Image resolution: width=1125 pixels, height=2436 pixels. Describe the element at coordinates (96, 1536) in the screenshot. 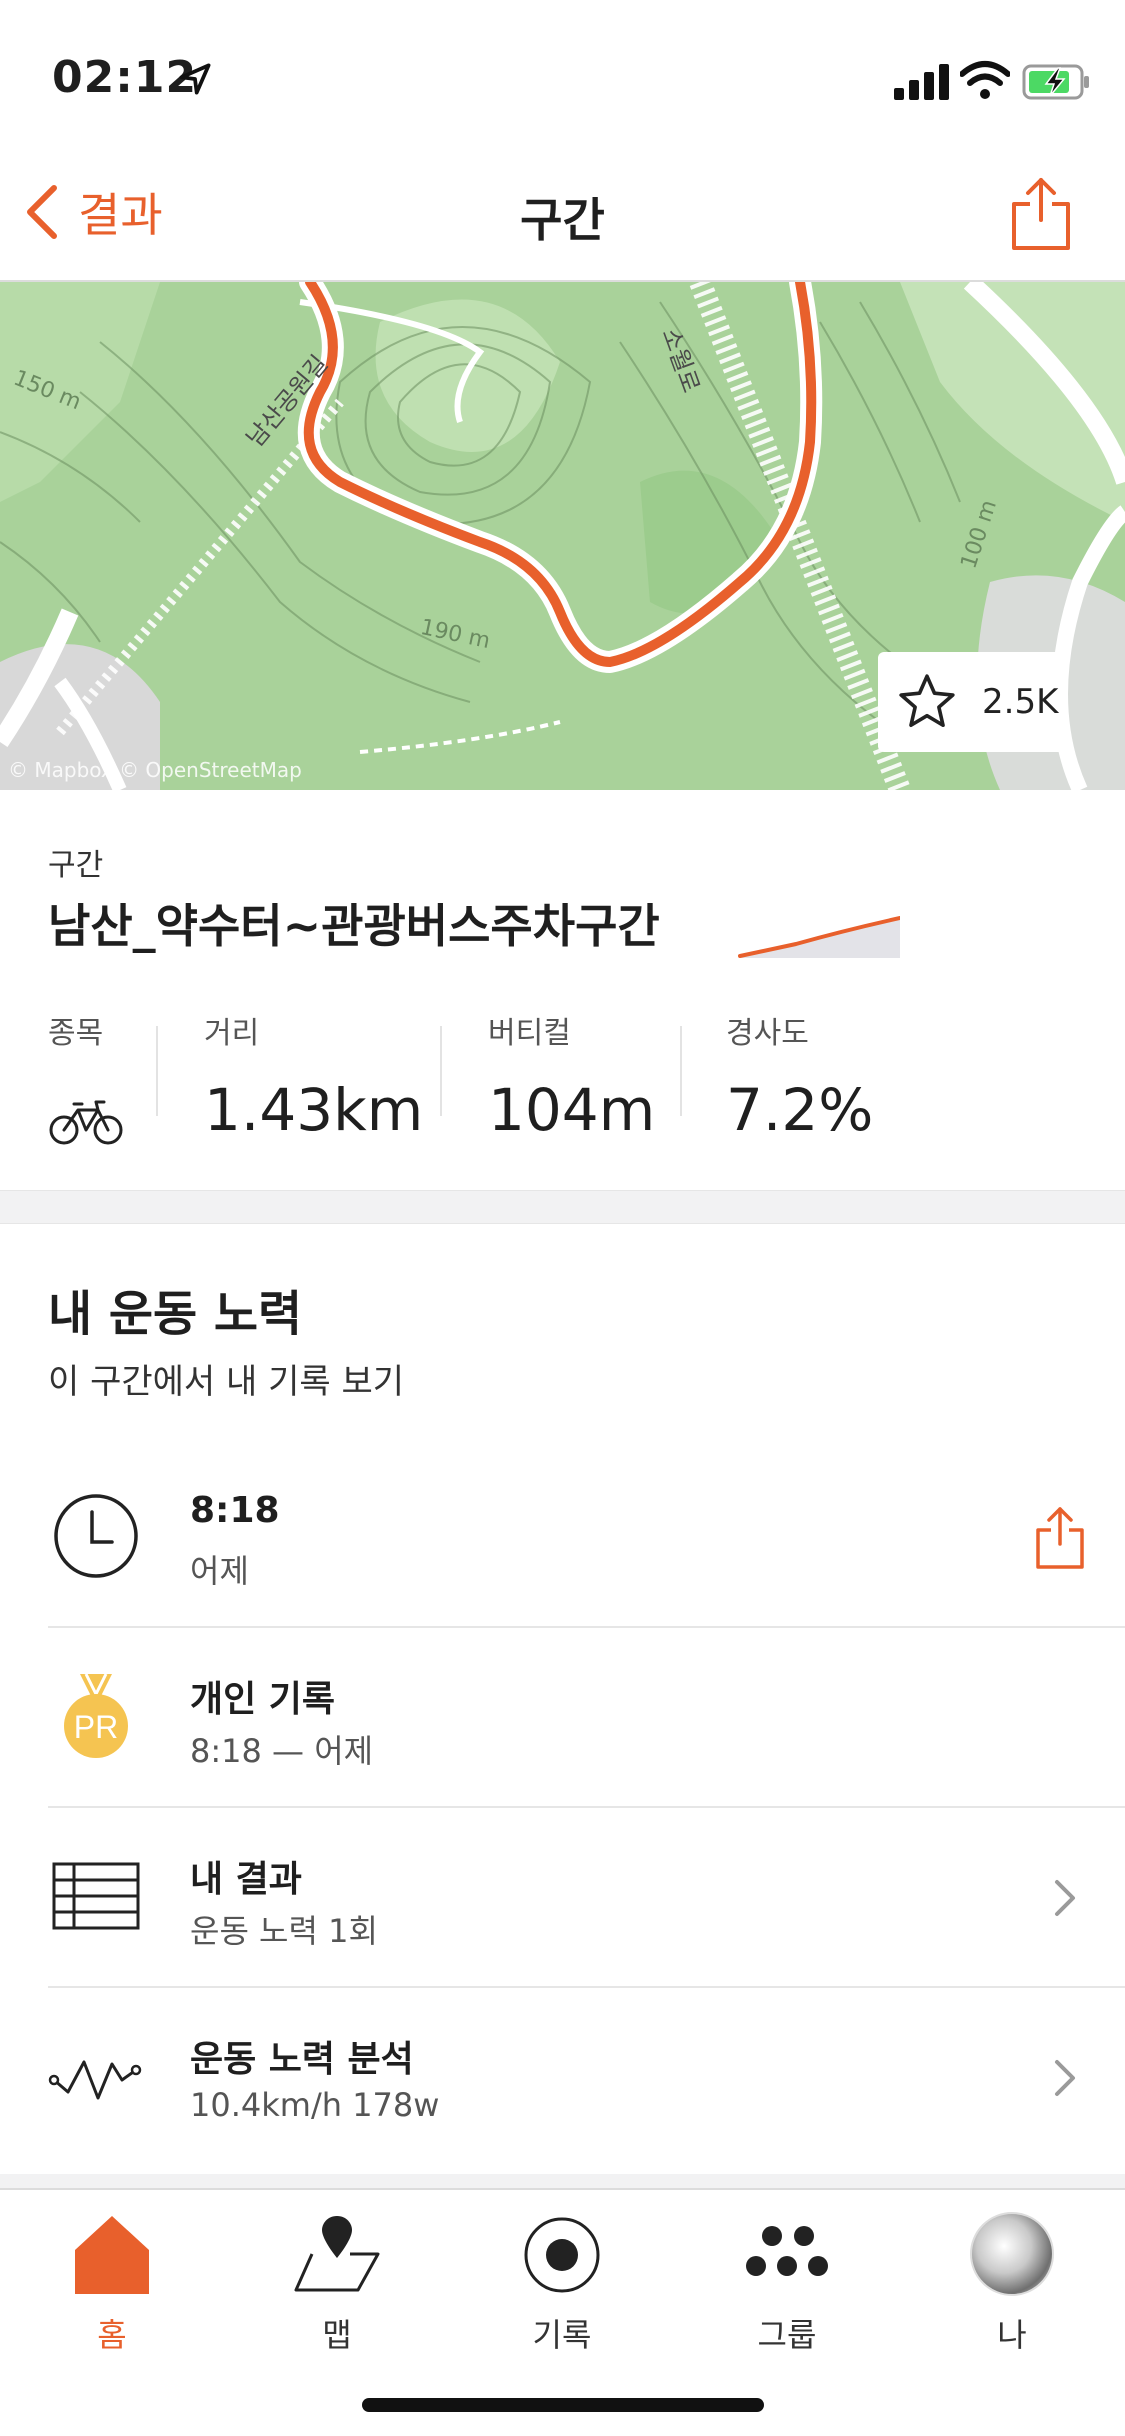

I see `clock-icon` at that location.